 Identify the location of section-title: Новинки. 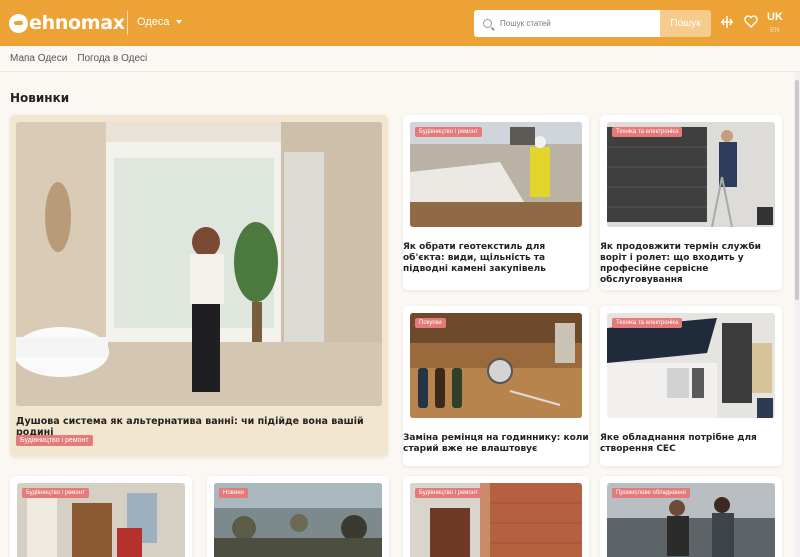
(40, 98).